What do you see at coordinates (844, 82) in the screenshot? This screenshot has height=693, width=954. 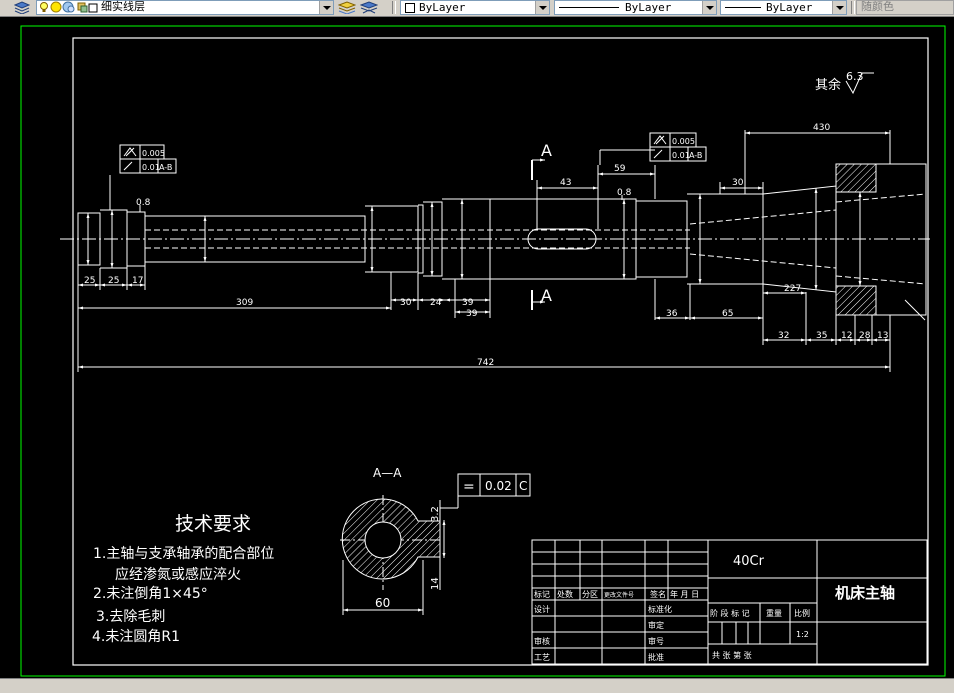 I see `roughness-symbol: 其余 6.3` at bounding box center [844, 82].